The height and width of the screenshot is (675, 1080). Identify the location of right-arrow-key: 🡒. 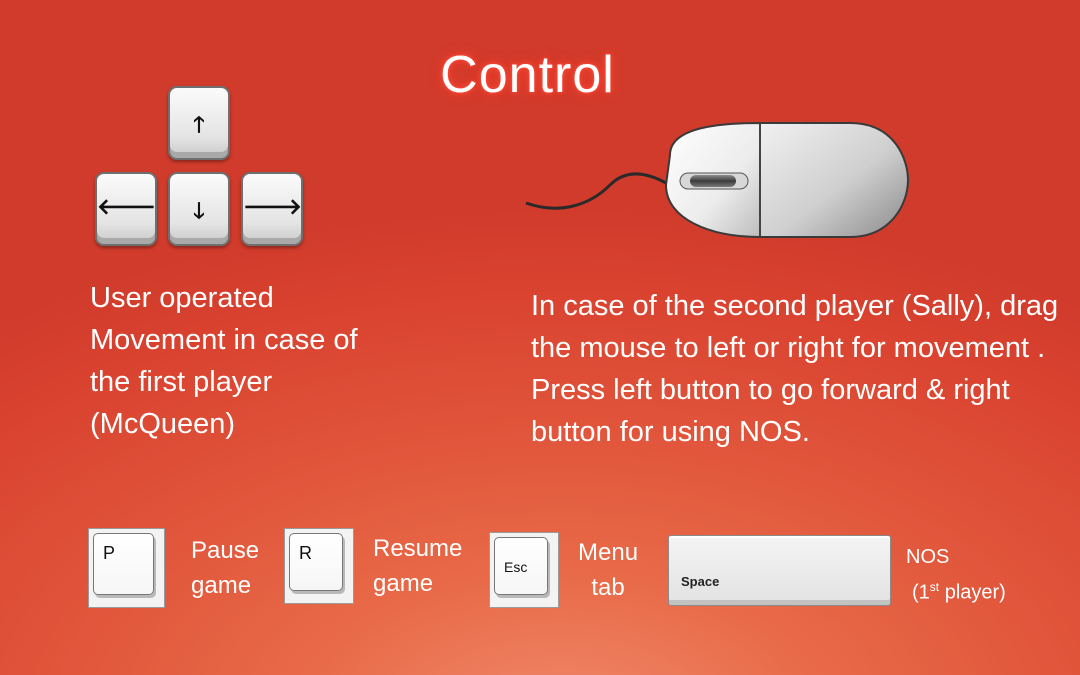
(272, 209).